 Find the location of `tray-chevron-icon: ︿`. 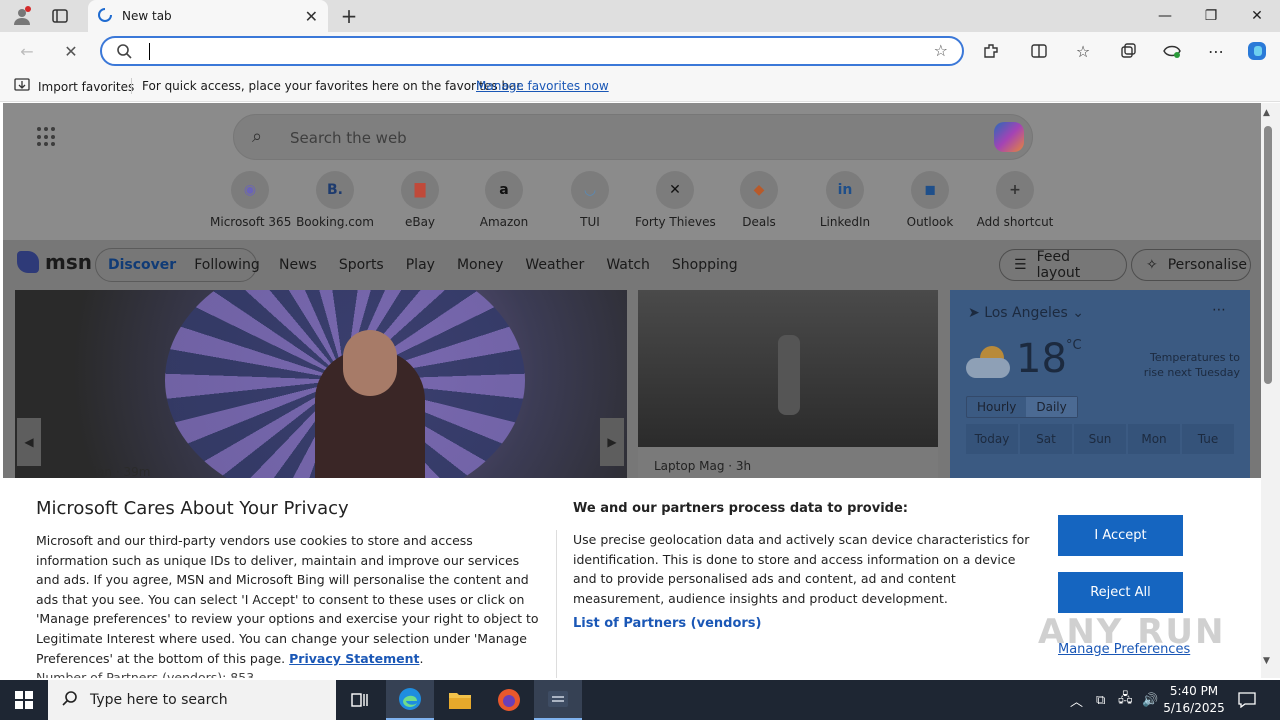

tray-chevron-icon: ︿ is located at coordinates (1076, 700).